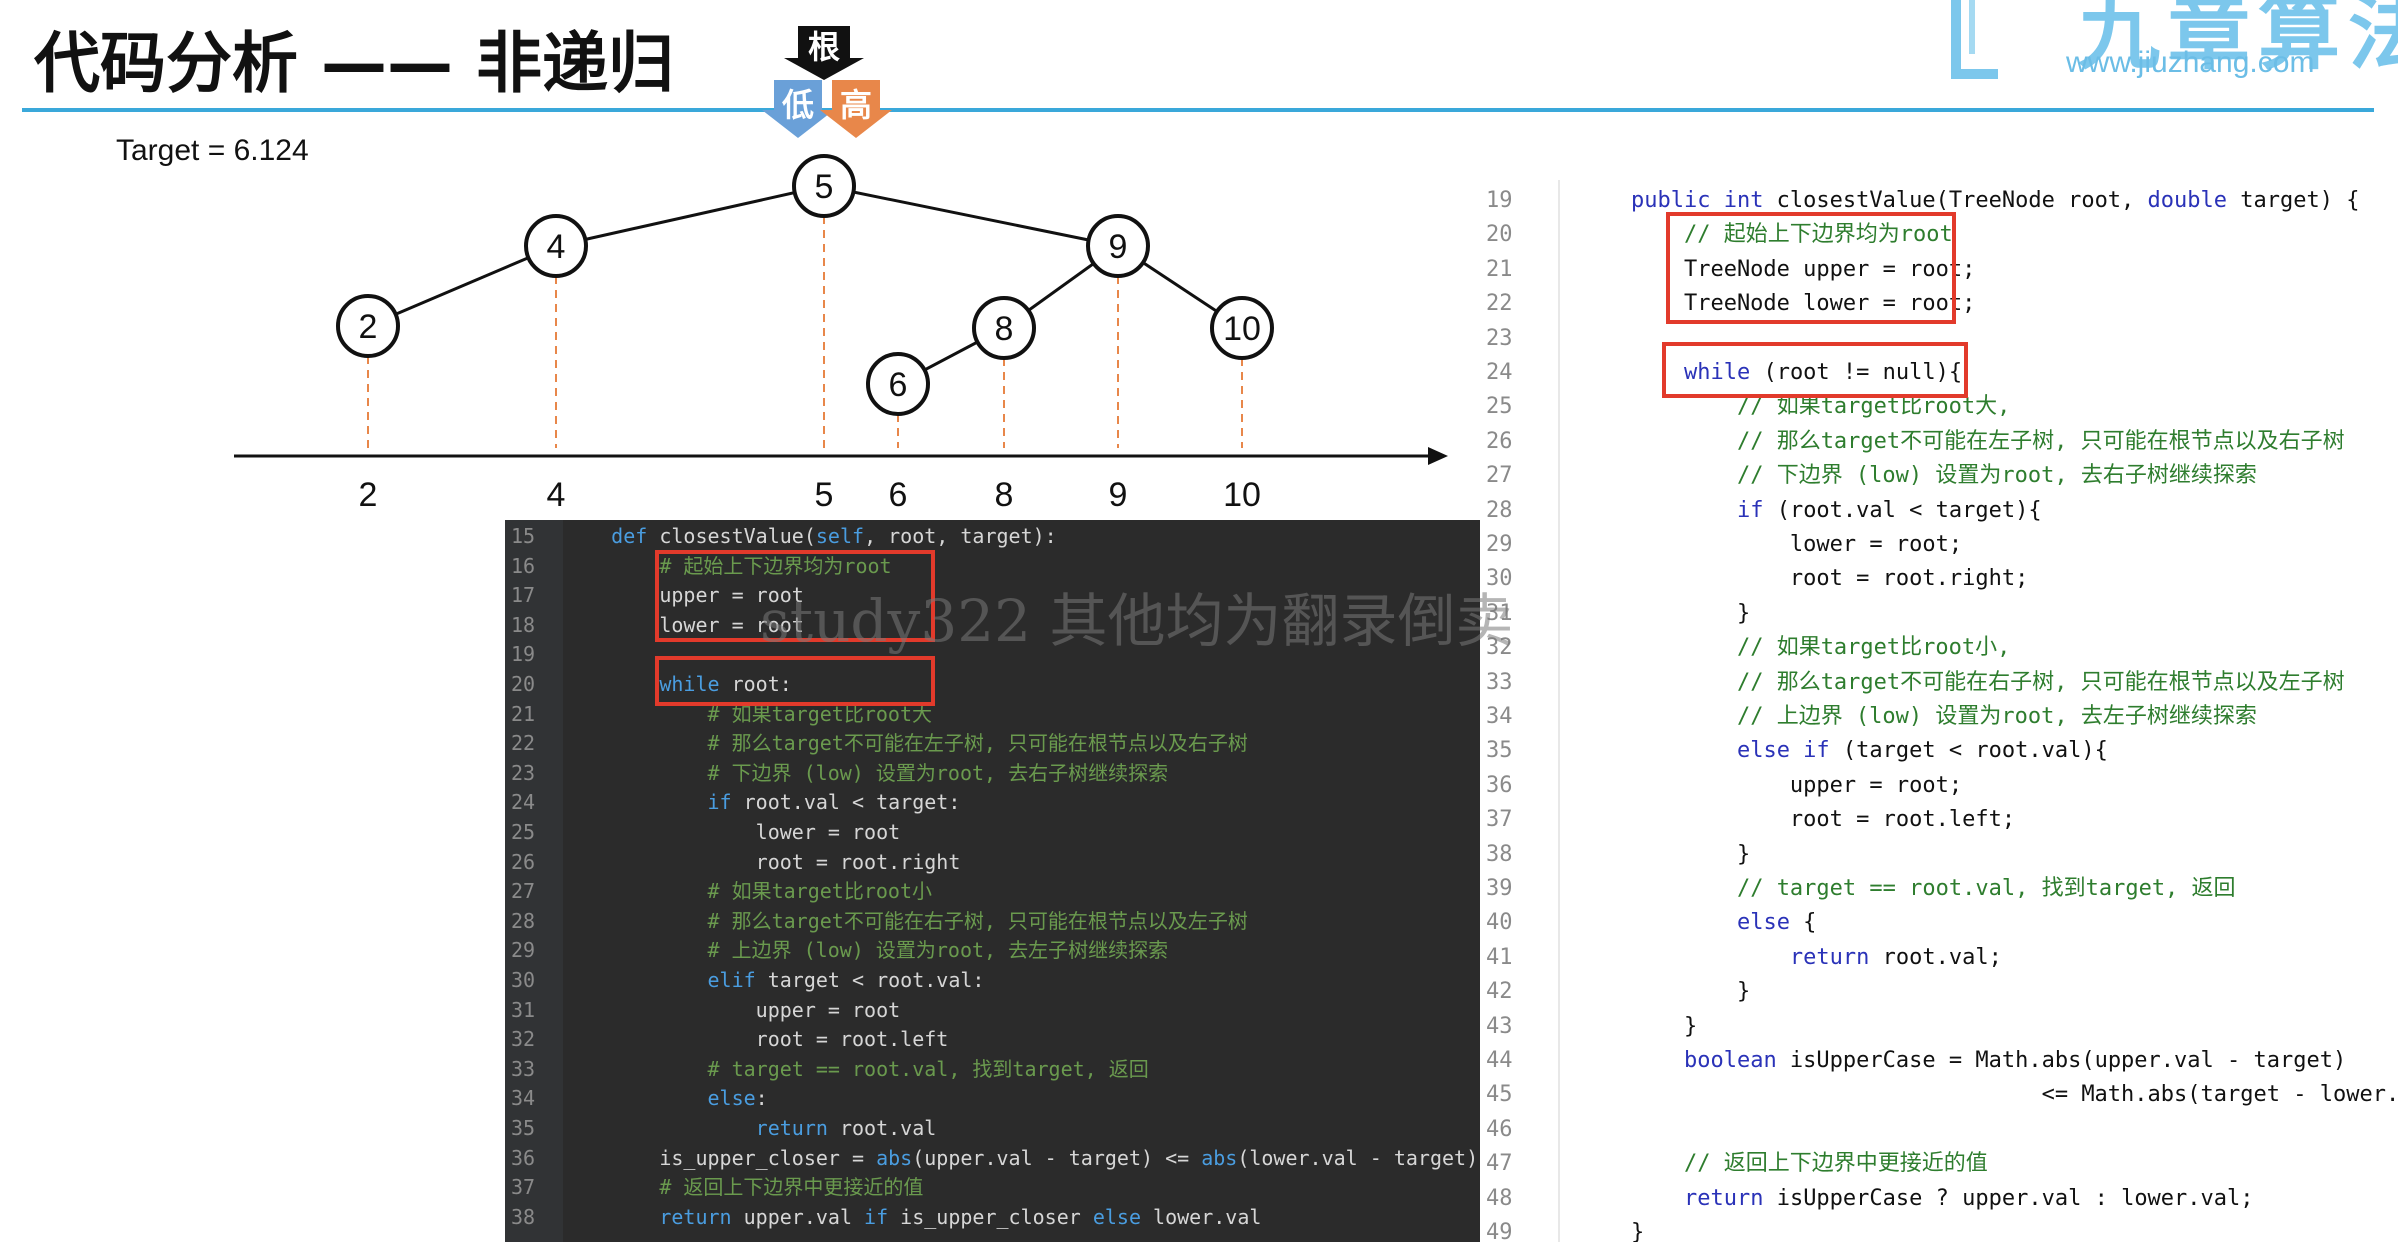 The width and height of the screenshot is (2398, 1242). What do you see at coordinates (1499, 888) in the screenshot?
I see `line-number: 39` at bounding box center [1499, 888].